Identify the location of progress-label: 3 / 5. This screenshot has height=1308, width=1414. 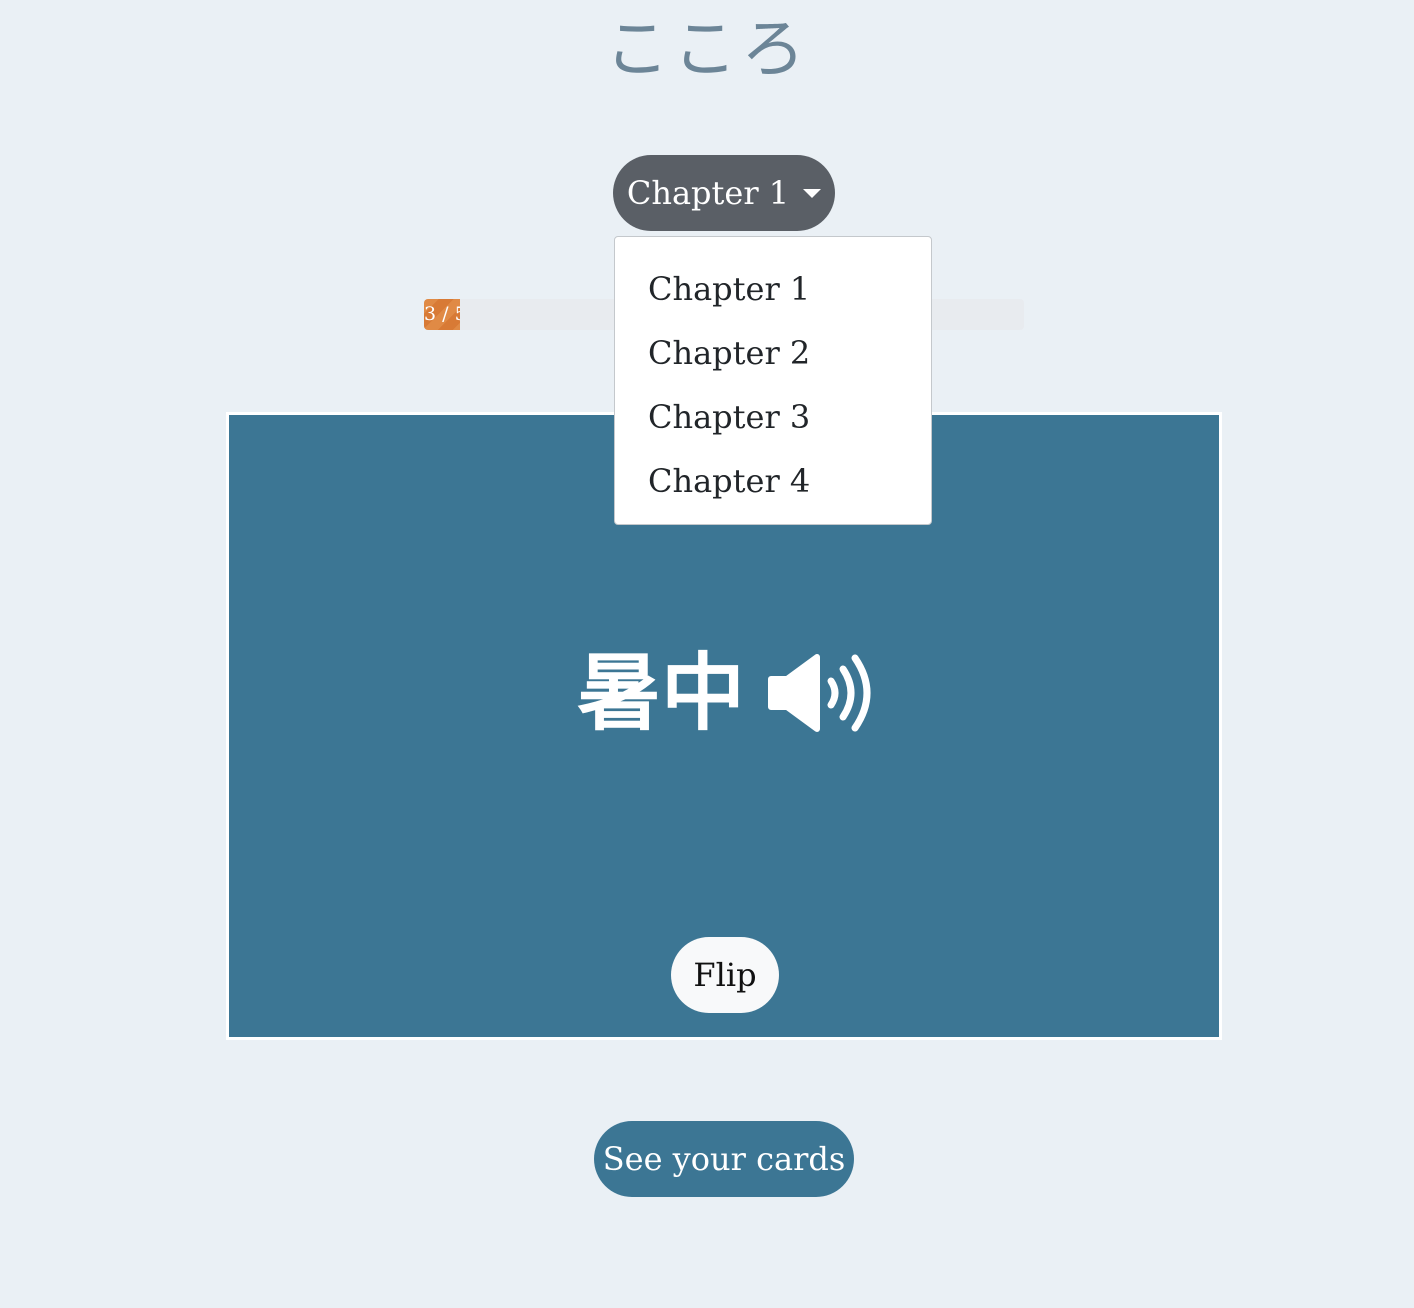
(442, 314).